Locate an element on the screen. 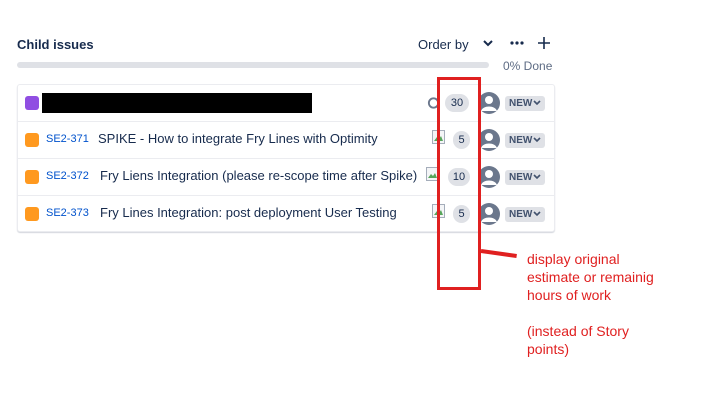  annotation-line: (instead of Story is located at coordinates (578, 331).